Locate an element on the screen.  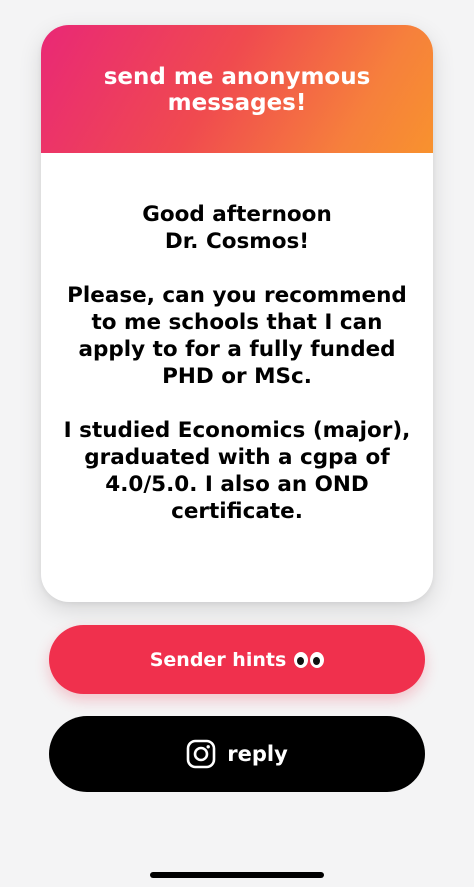
home-indicator is located at coordinates (237, 875).